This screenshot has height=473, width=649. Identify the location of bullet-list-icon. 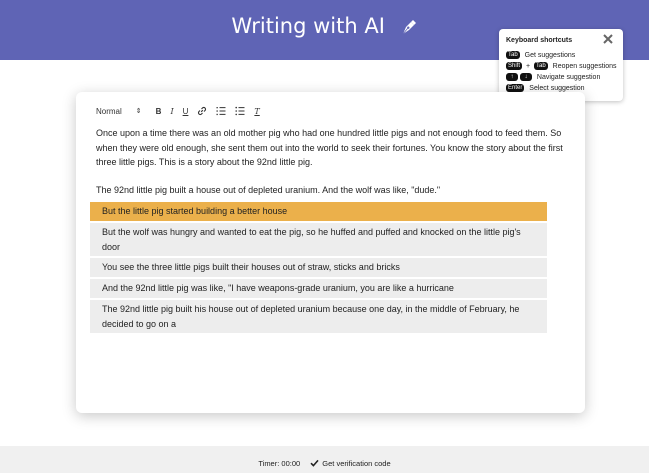
(240, 111).